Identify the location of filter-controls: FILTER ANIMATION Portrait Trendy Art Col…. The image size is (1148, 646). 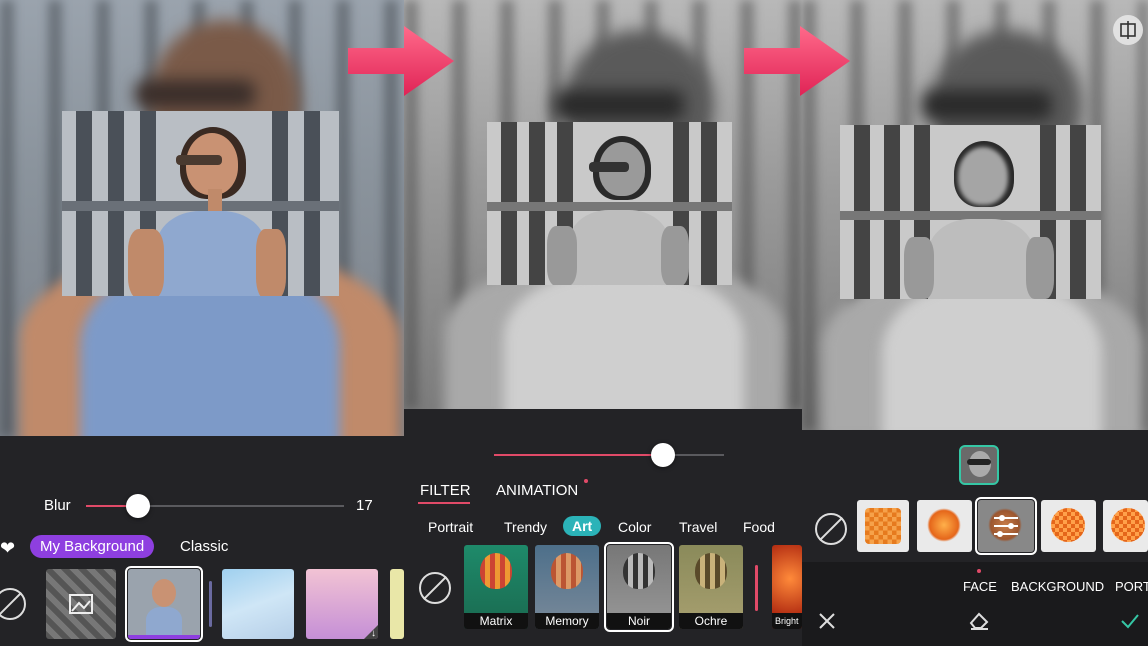
(603, 527).